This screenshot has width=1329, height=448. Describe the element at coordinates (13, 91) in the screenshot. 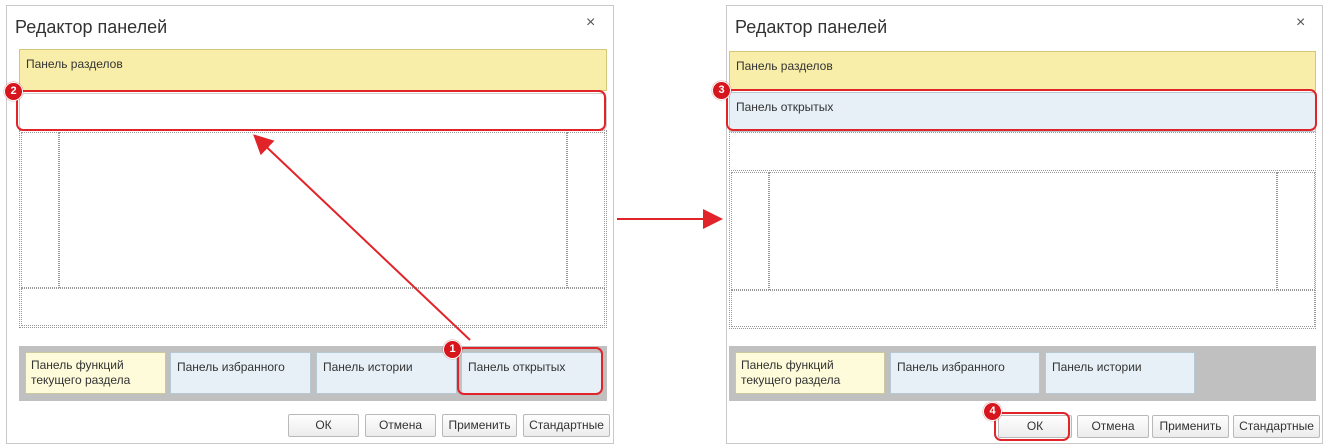

I see `step-marker-2: 2` at that location.